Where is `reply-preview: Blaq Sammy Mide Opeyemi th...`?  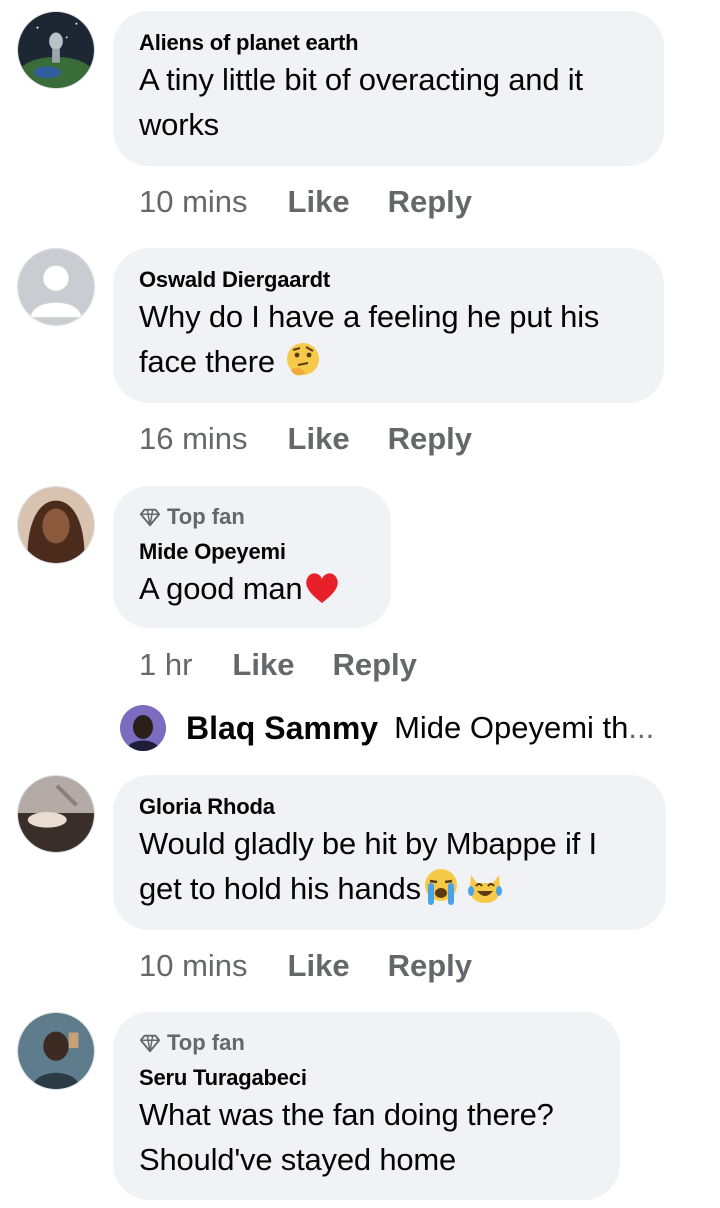
reply-preview: Blaq Sammy Mide Opeyemi th... is located at coordinates (387, 728).